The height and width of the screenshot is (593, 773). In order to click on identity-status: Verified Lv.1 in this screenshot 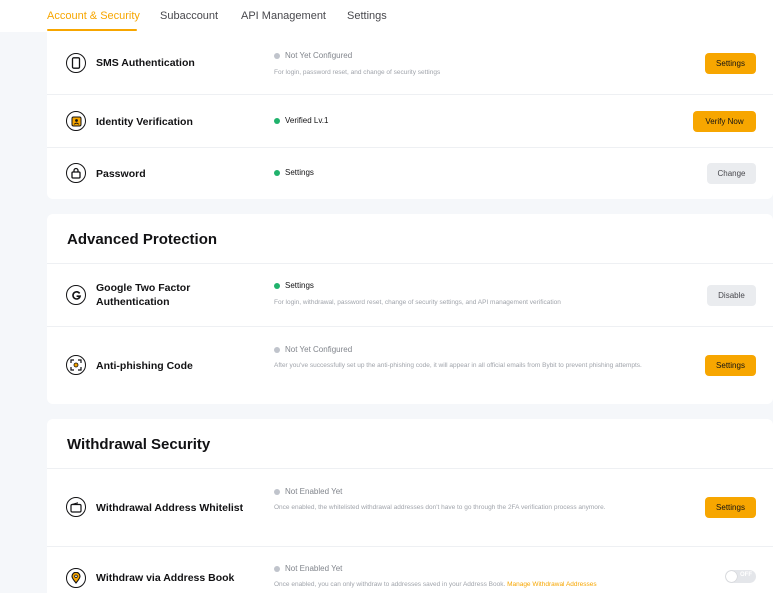, I will do `click(301, 120)`.